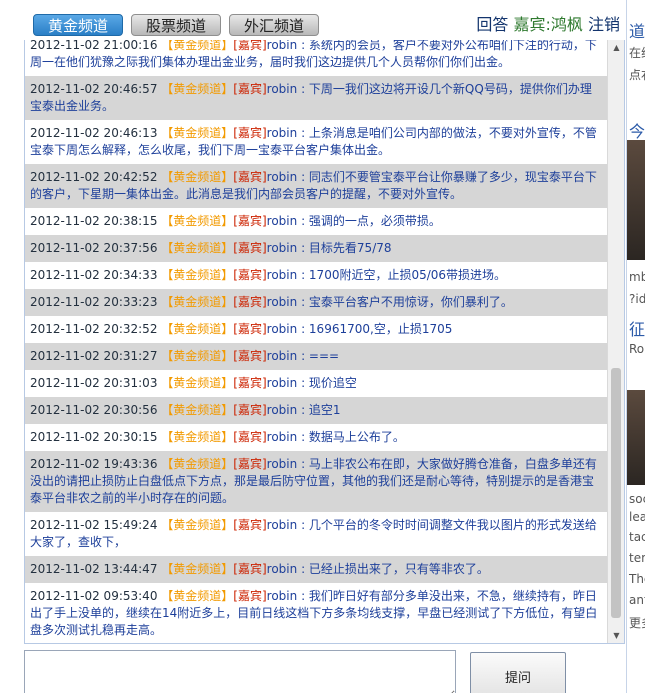 The image size is (645, 693). I want to click on message-timestamp: 2012-11-02 20:46:13, so click(94, 133).